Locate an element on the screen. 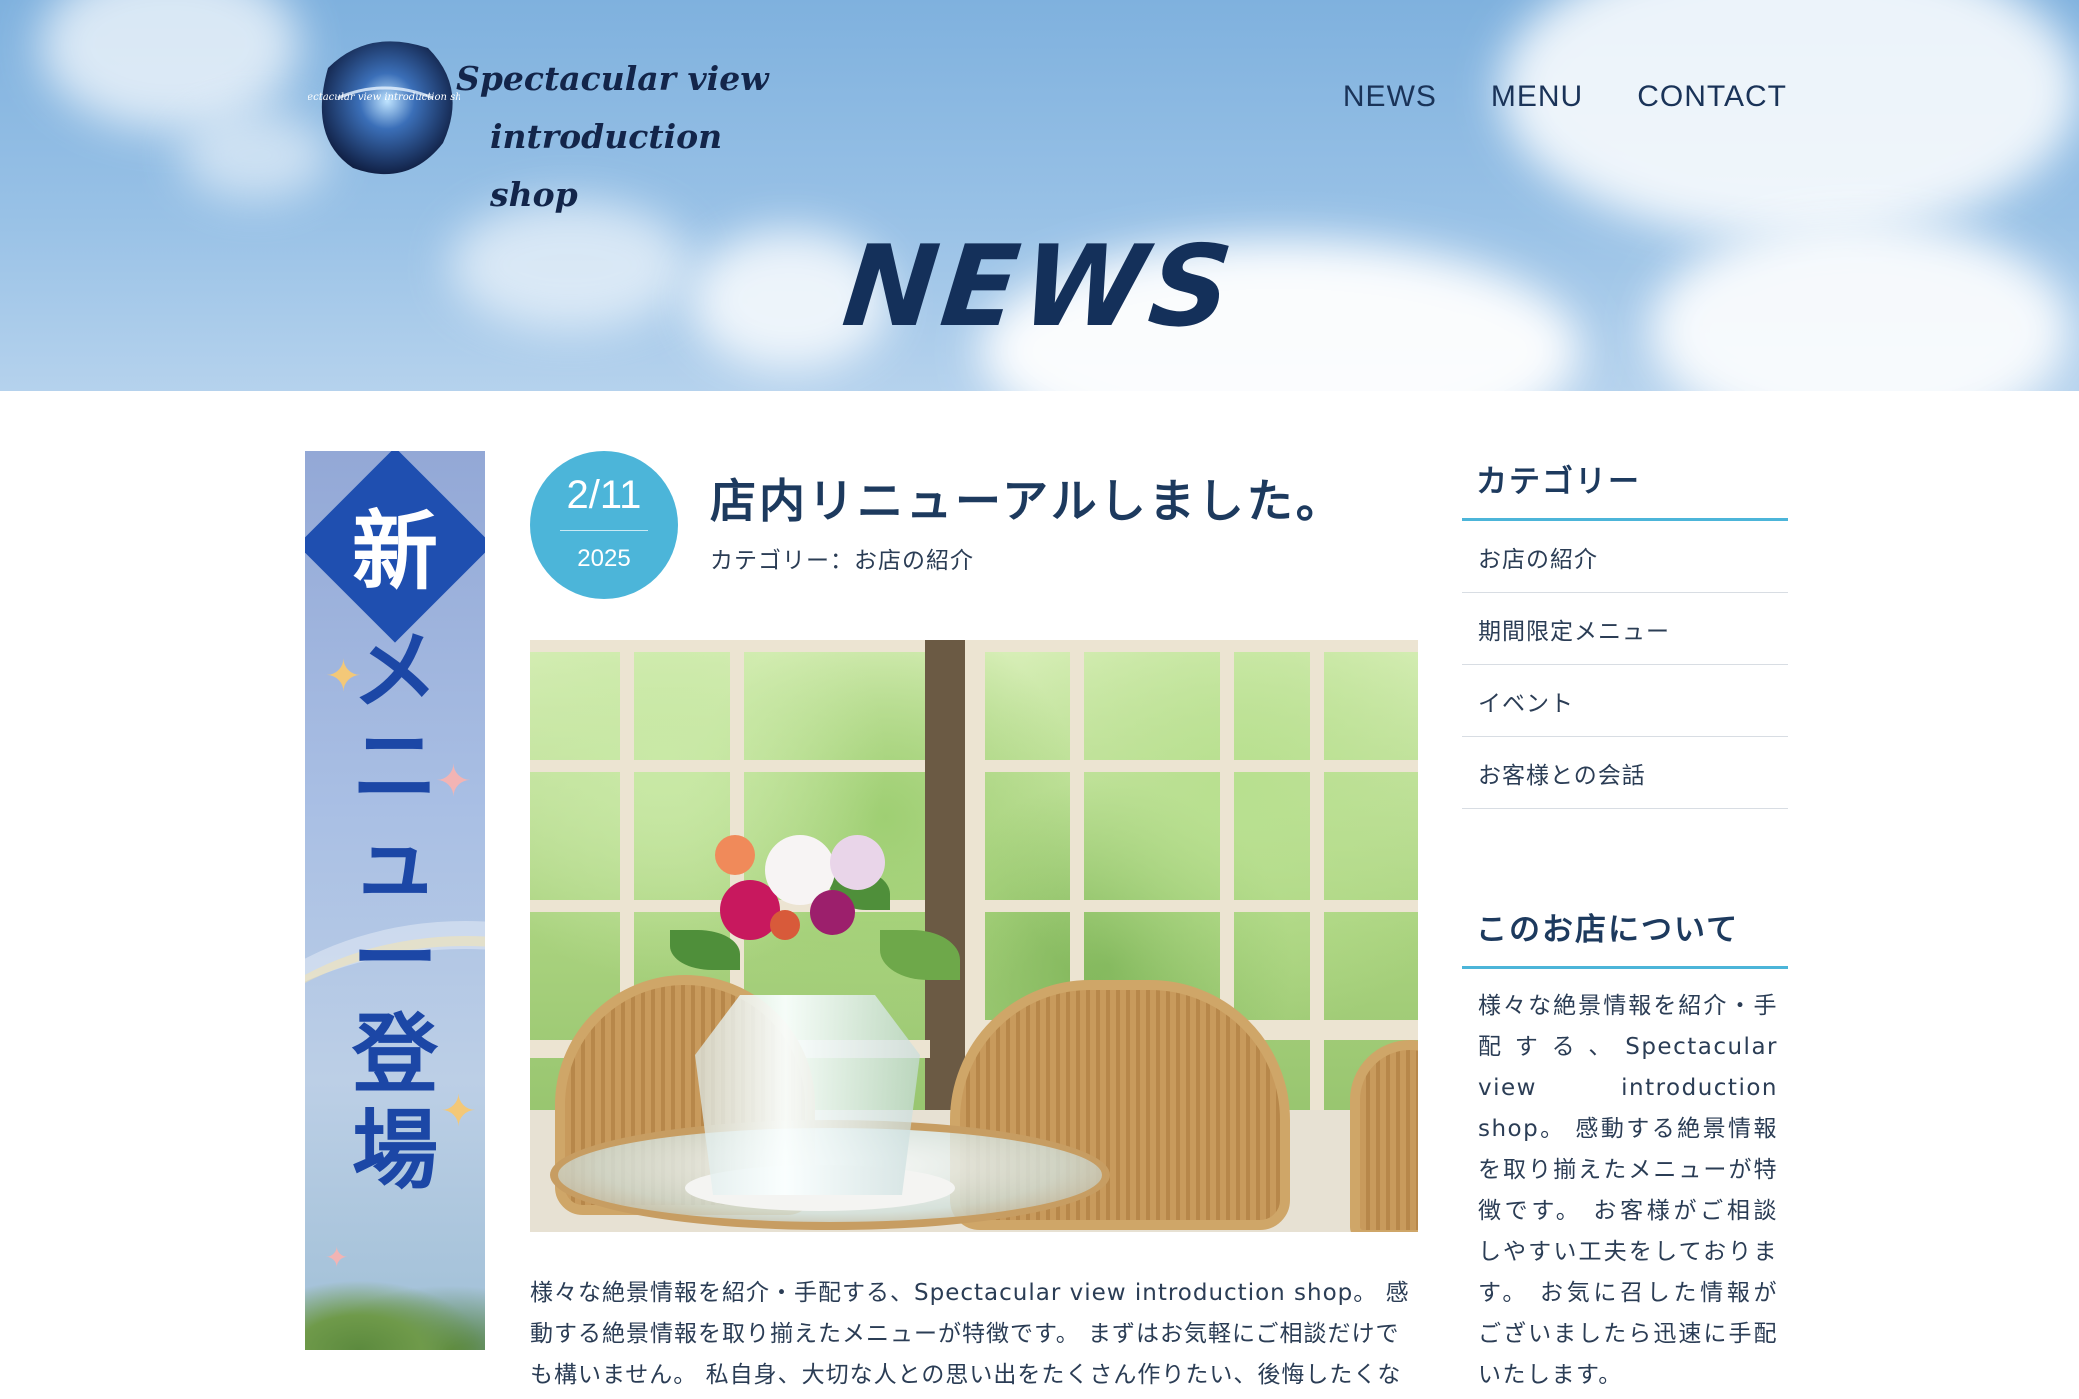  post-date: 2/11 is located at coordinates (604, 495).